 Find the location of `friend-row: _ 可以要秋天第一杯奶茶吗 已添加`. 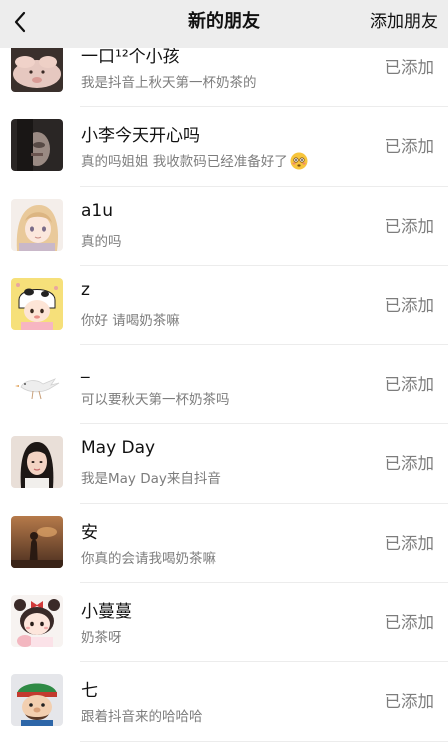

friend-row: _ 可以要秋天第一杯奶茶吗 已添加 is located at coordinates (224, 385).